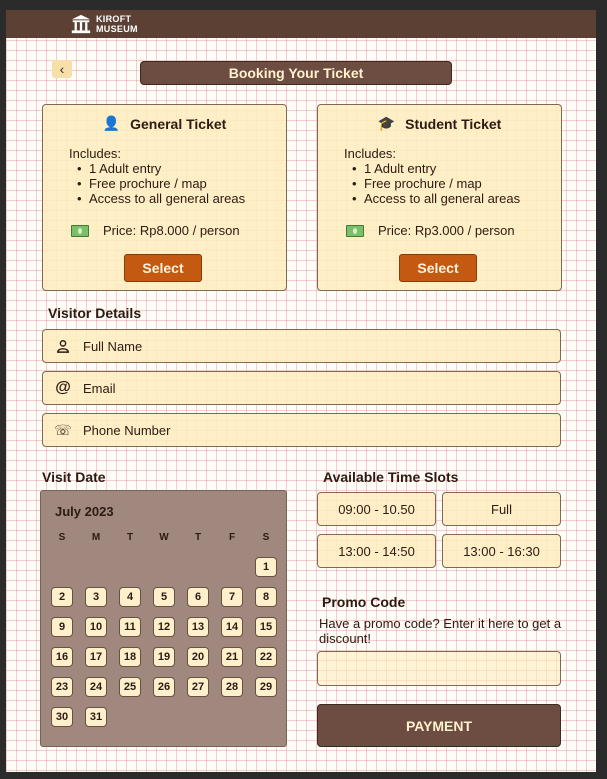 This screenshot has height=779, width=607. I want to click on time-slot: Full, so click(501, 509).